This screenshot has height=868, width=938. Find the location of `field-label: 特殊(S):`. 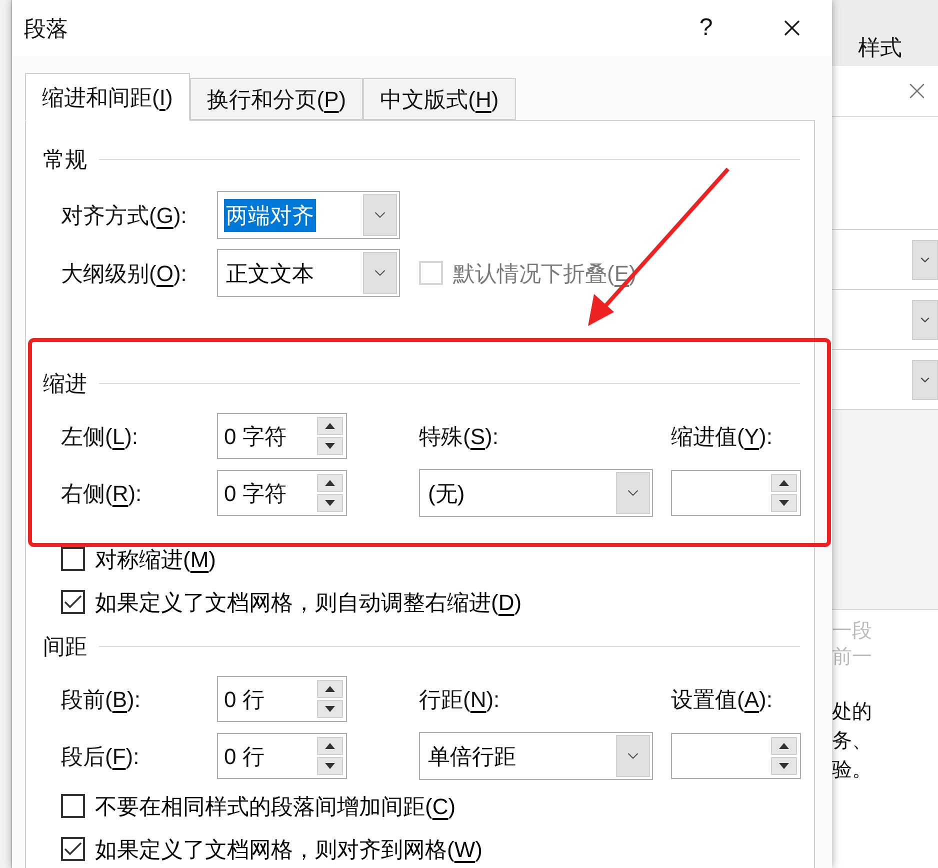

field-label: 特殊(S): is located at coordinates (459, 436).